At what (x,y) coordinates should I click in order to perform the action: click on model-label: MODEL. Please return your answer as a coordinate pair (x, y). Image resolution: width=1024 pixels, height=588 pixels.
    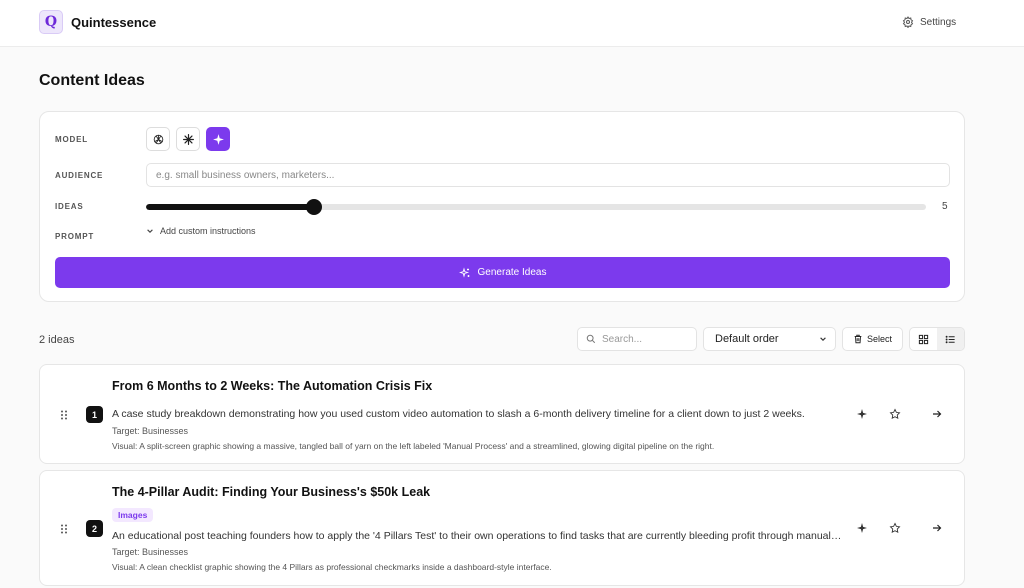
    Looking at the image, I should click on (71, 139).